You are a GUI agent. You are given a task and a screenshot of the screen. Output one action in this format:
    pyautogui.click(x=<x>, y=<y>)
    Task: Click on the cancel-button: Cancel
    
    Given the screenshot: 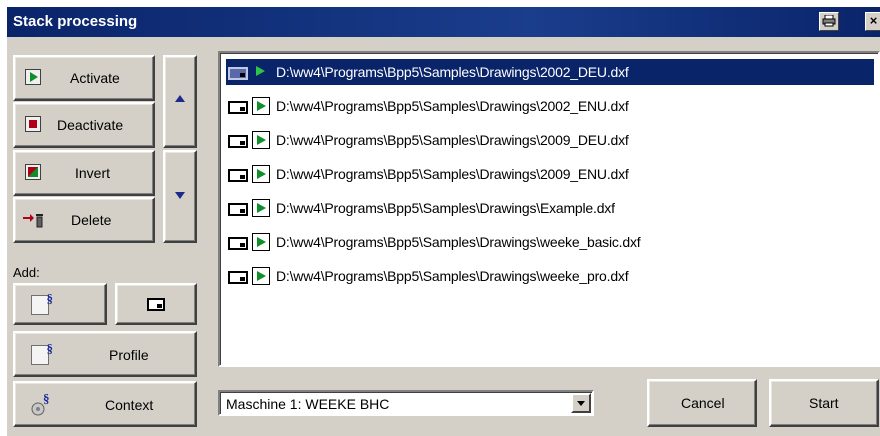 What is the action you would take?
    pyautogui.click(x=702, y=403)
    